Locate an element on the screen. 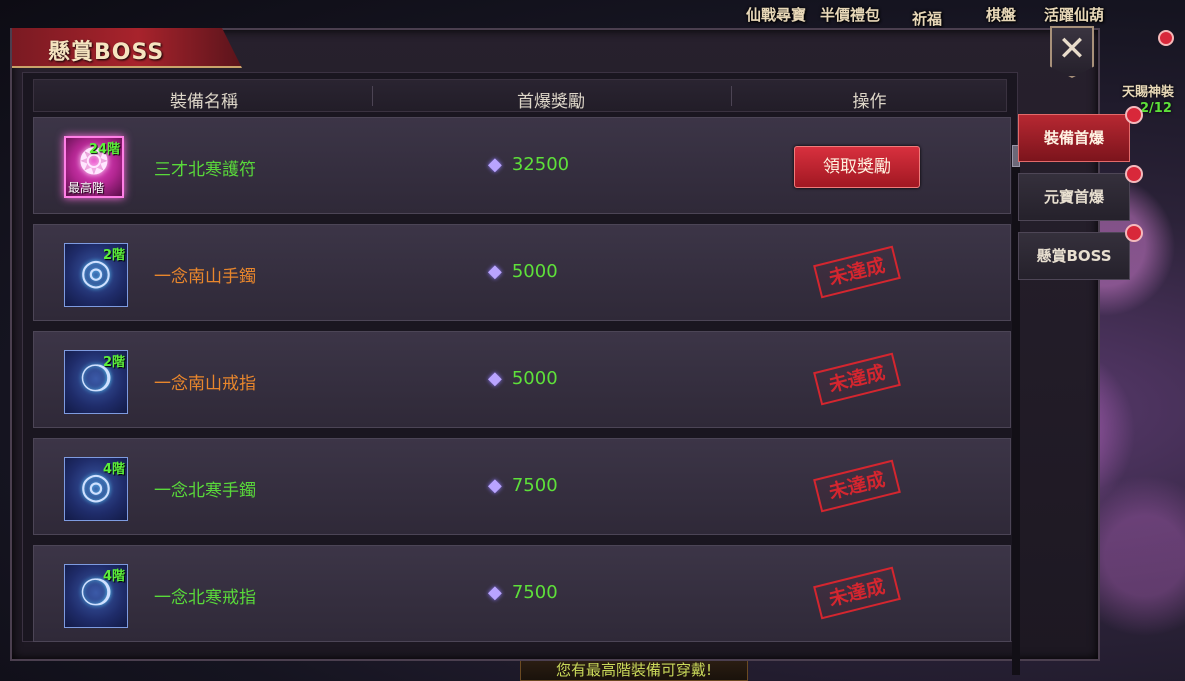 The image size is (1185, 681). equipment-slot: ◎ 4階 is located at coordinates (96, 489).